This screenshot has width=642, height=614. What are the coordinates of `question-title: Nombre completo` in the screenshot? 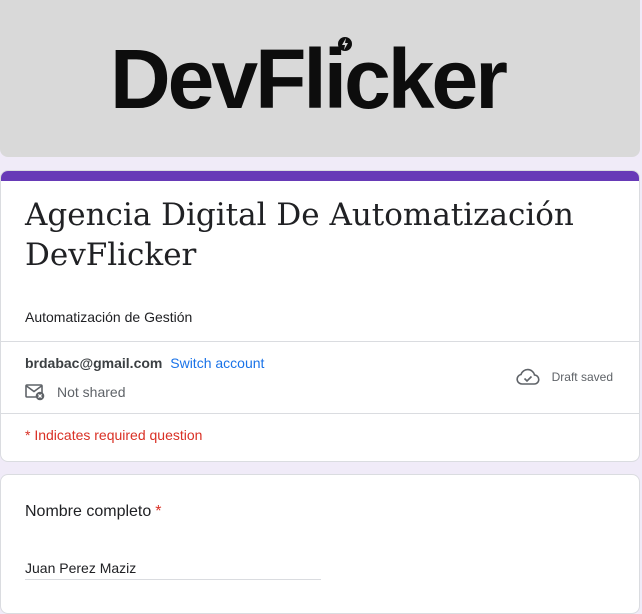 It's located at (88, 511).